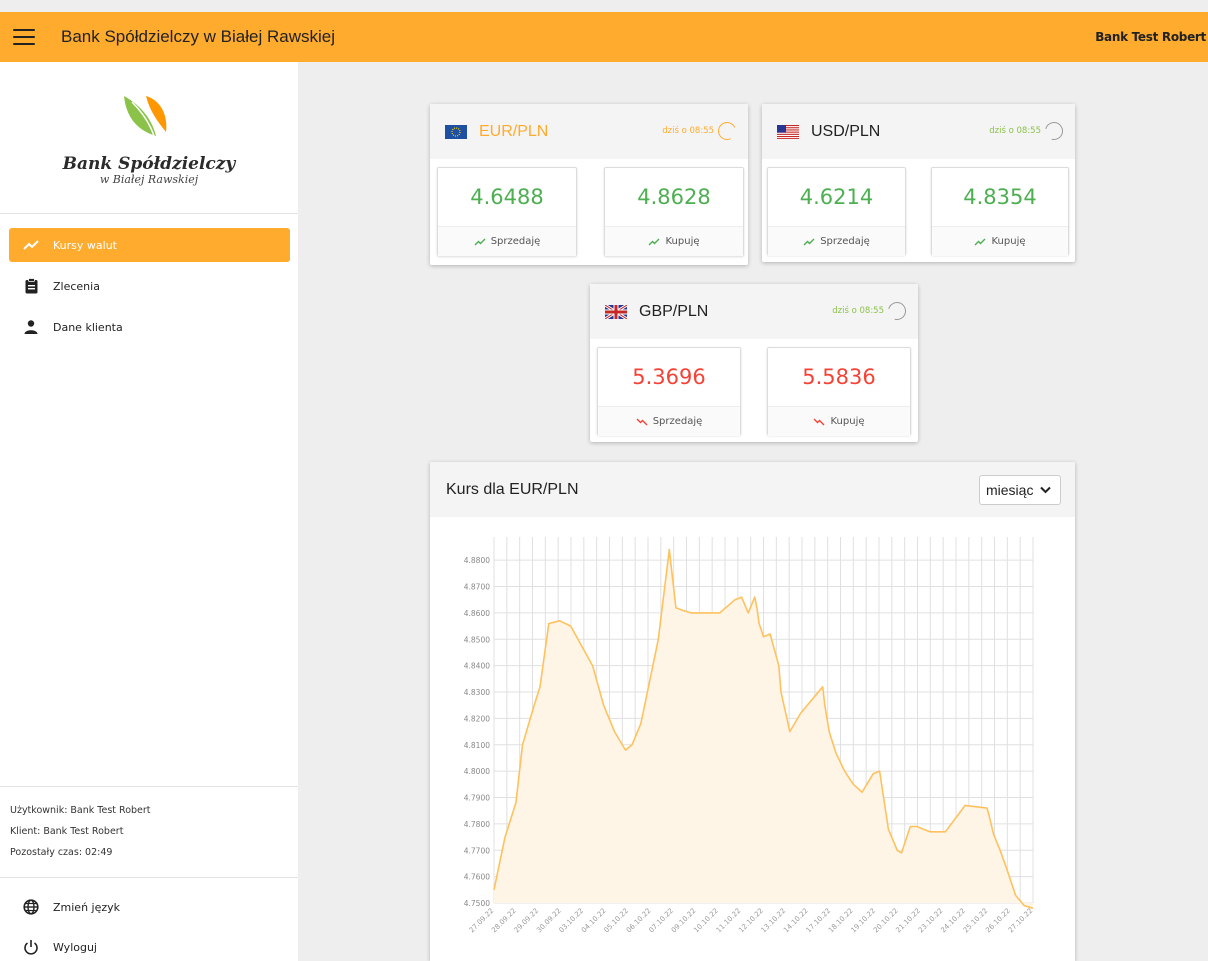 Image resolution: width=1208 pixels, height=961 pixels. I want to click on buy-rate-button: 5.5836 Kupuję, so click(839, 391).